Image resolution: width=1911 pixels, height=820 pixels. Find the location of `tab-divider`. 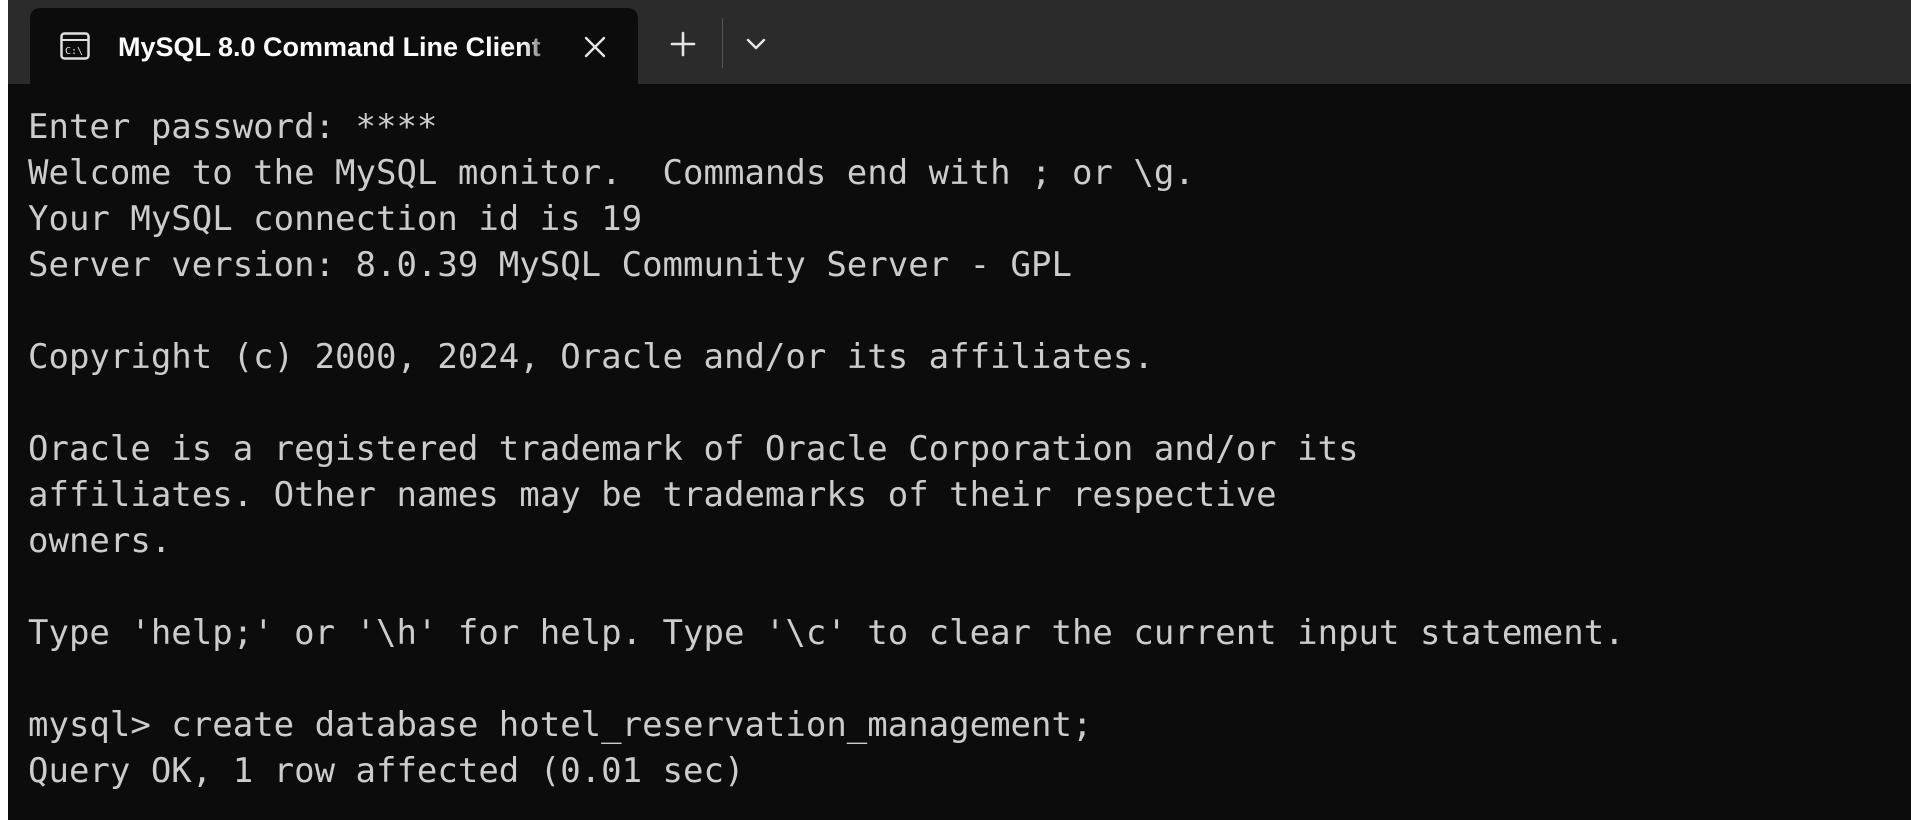

tab-divider is located at coordinates (722, 43).